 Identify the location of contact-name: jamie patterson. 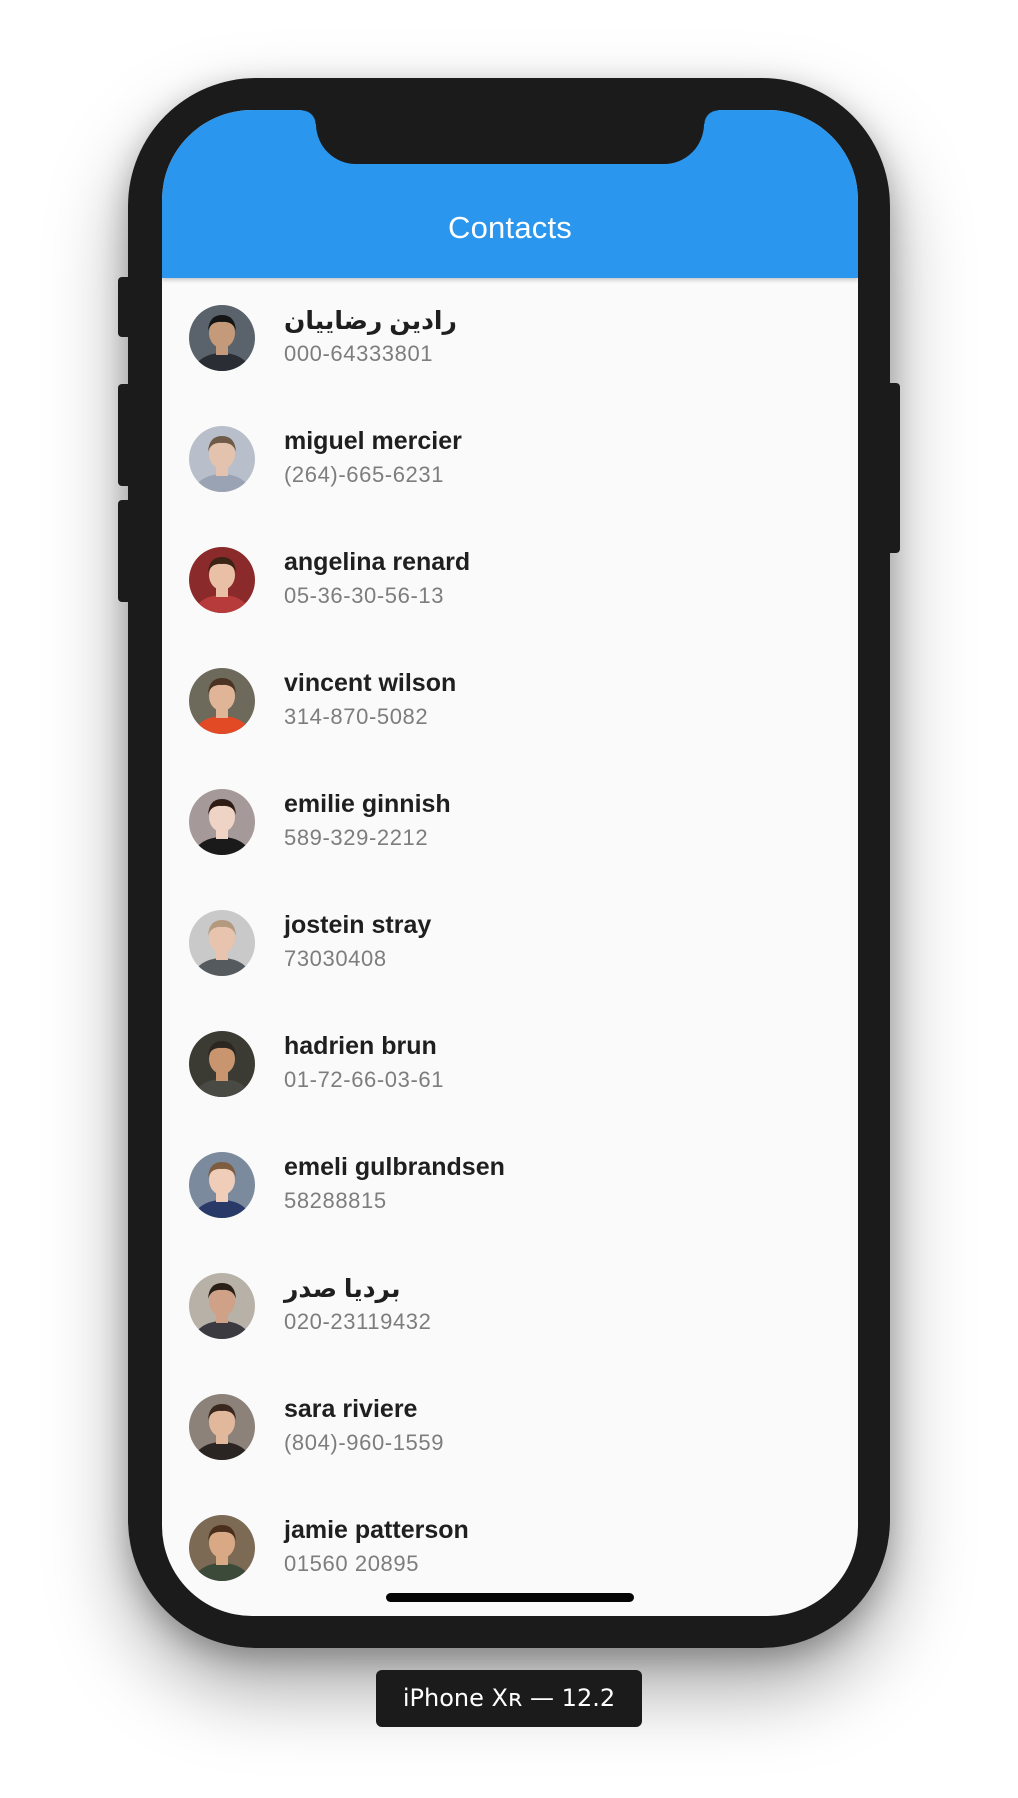
(376, 1530).